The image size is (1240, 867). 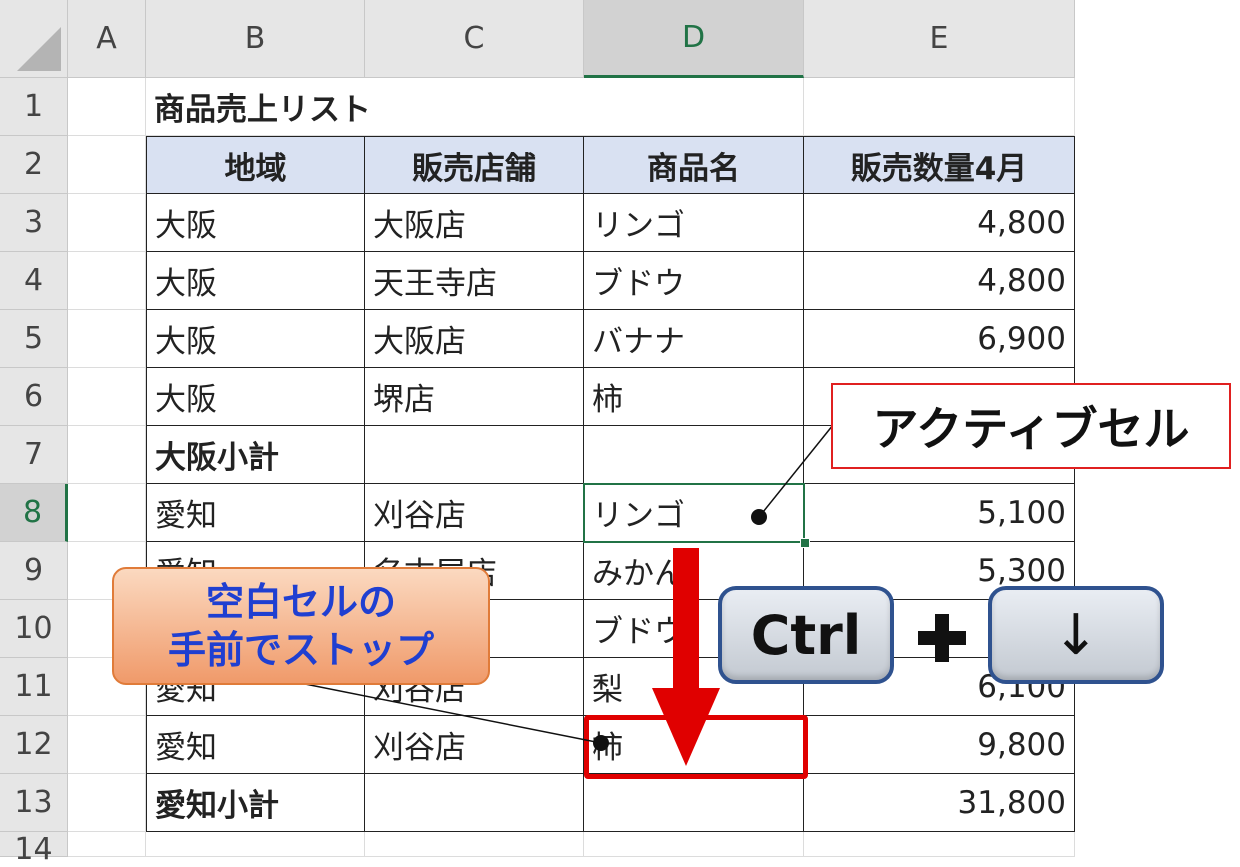 What do you see at coordinates (939, 39) in the screenshot?
I see `column-header-e: E` at bounding box center [939, 39].